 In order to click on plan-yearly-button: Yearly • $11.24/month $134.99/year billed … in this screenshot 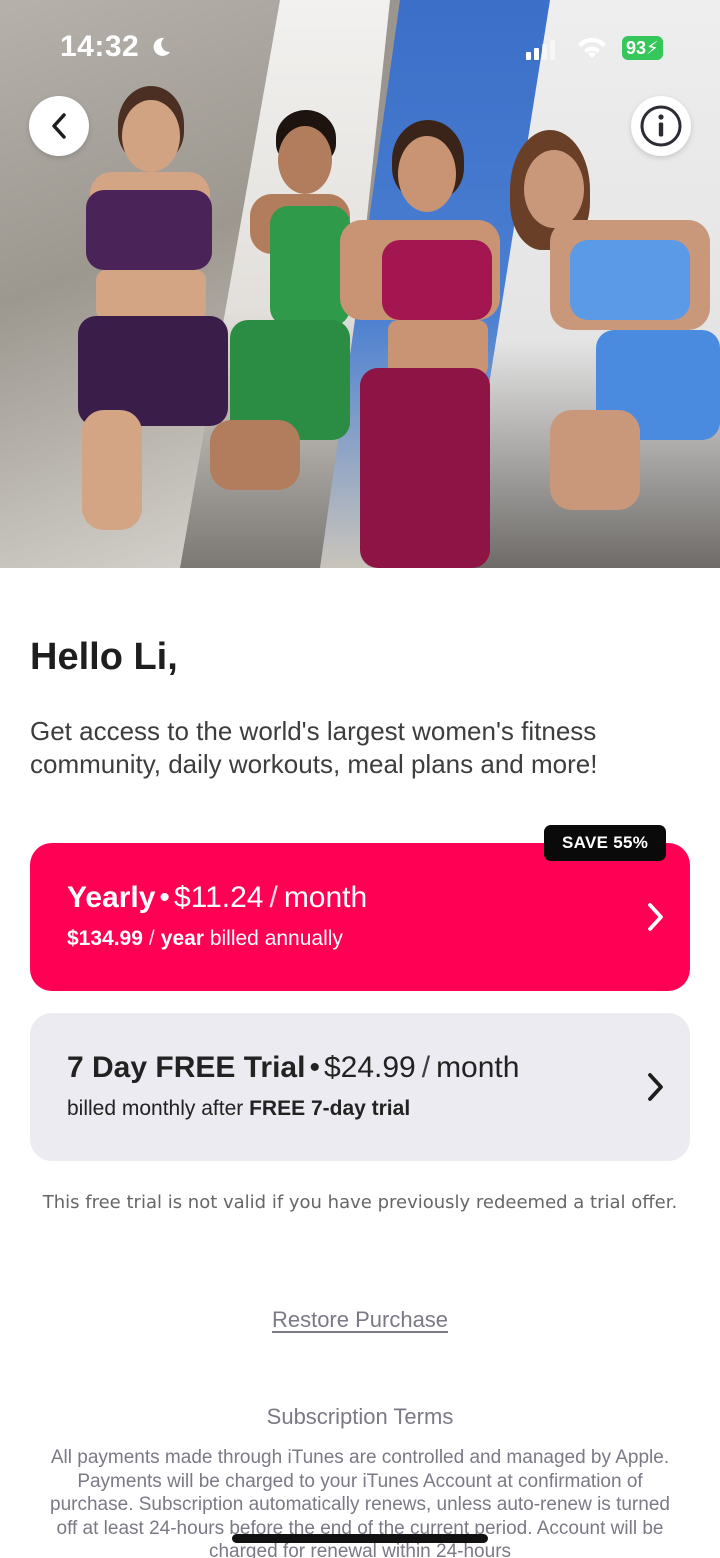, I will do `click(360, 917)`.